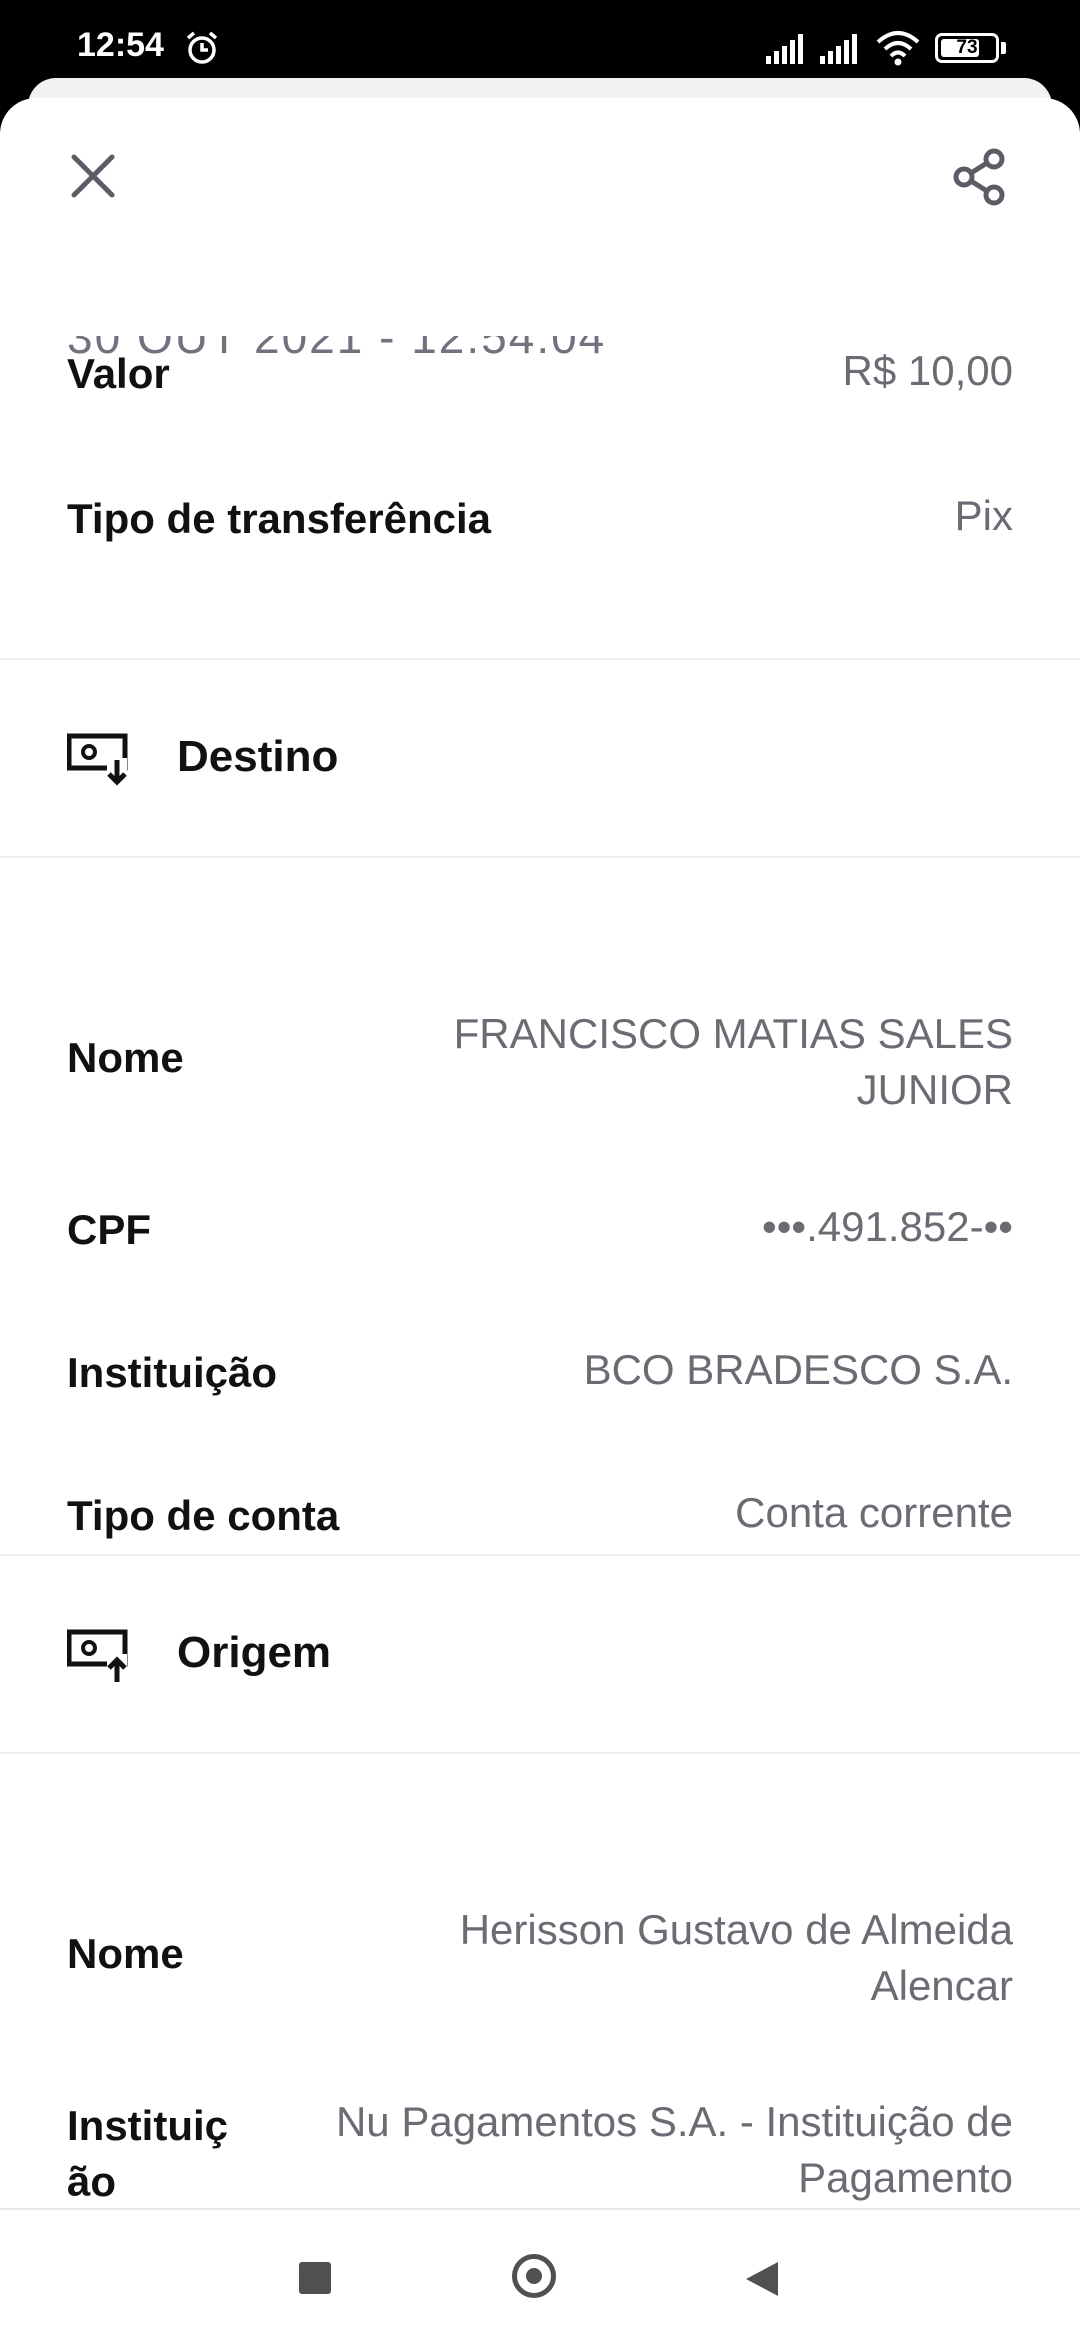 This screenshot has width=1080, height=2342. I want to click on battery-percent: 73, so click(967, 47).